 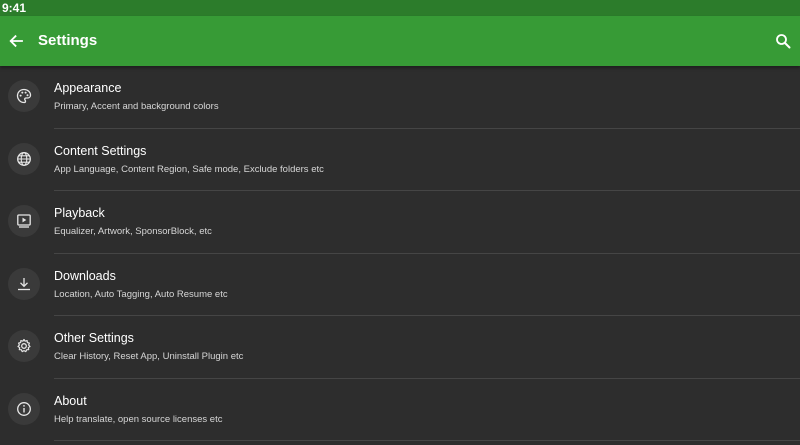 I want to click on info-icon, so click(x=24, y=409).